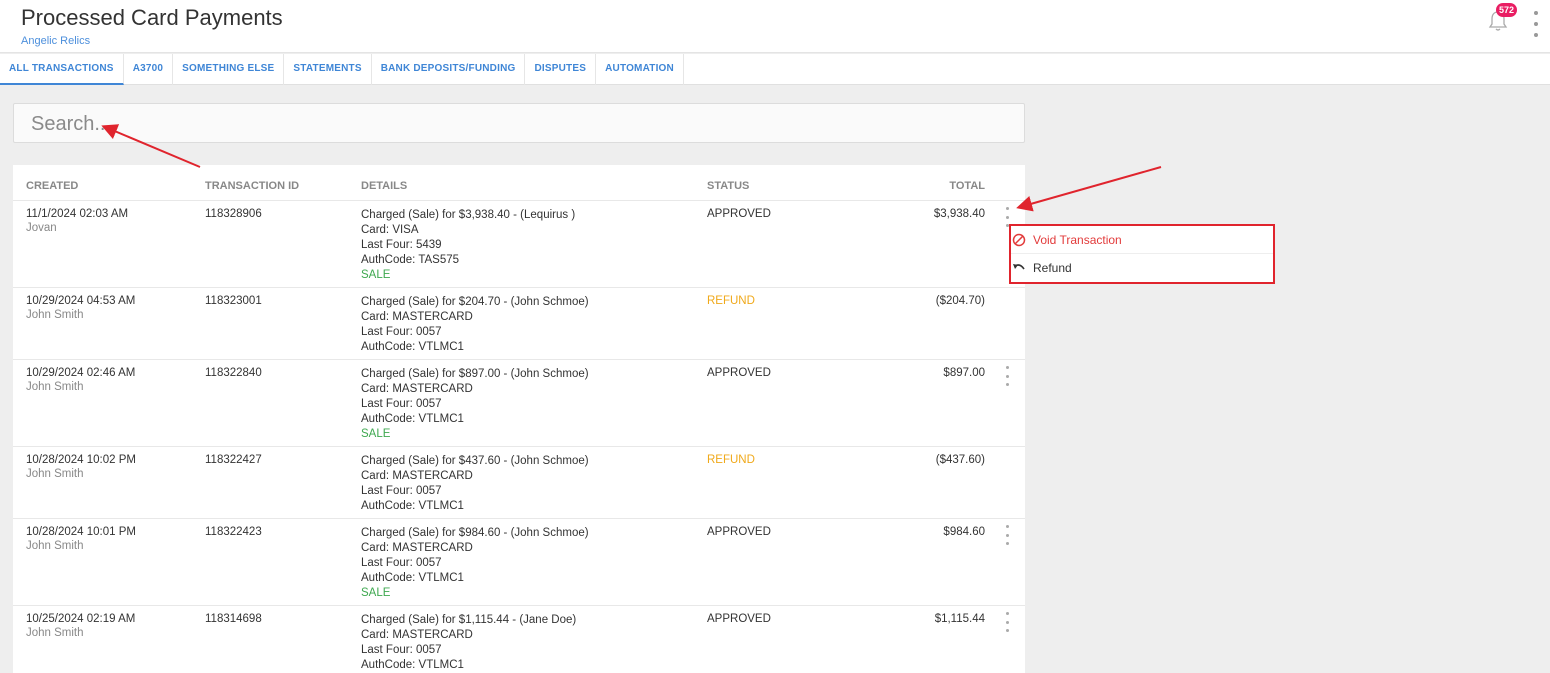  Describe the element at coordinates (81, 619) in the screenshot. I see `created-date: 10/25/2024 02:19 AM` at that location.